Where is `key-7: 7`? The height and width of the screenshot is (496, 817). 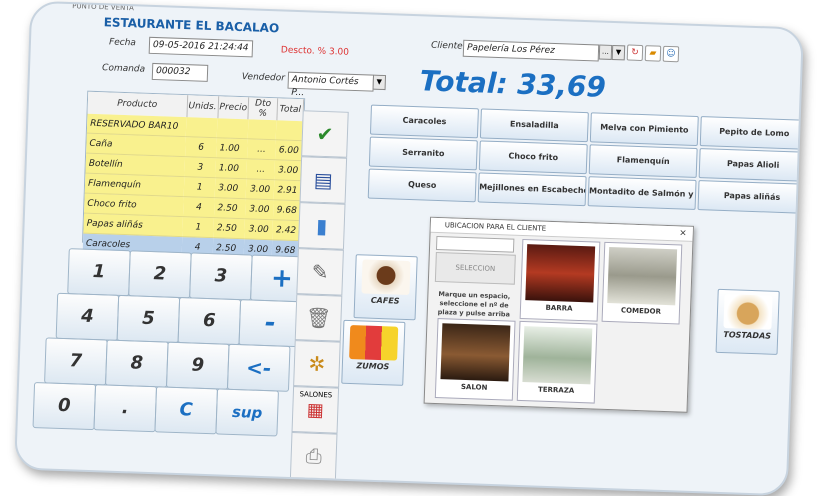
key-7: 7 is located at coordinates (76, 361).